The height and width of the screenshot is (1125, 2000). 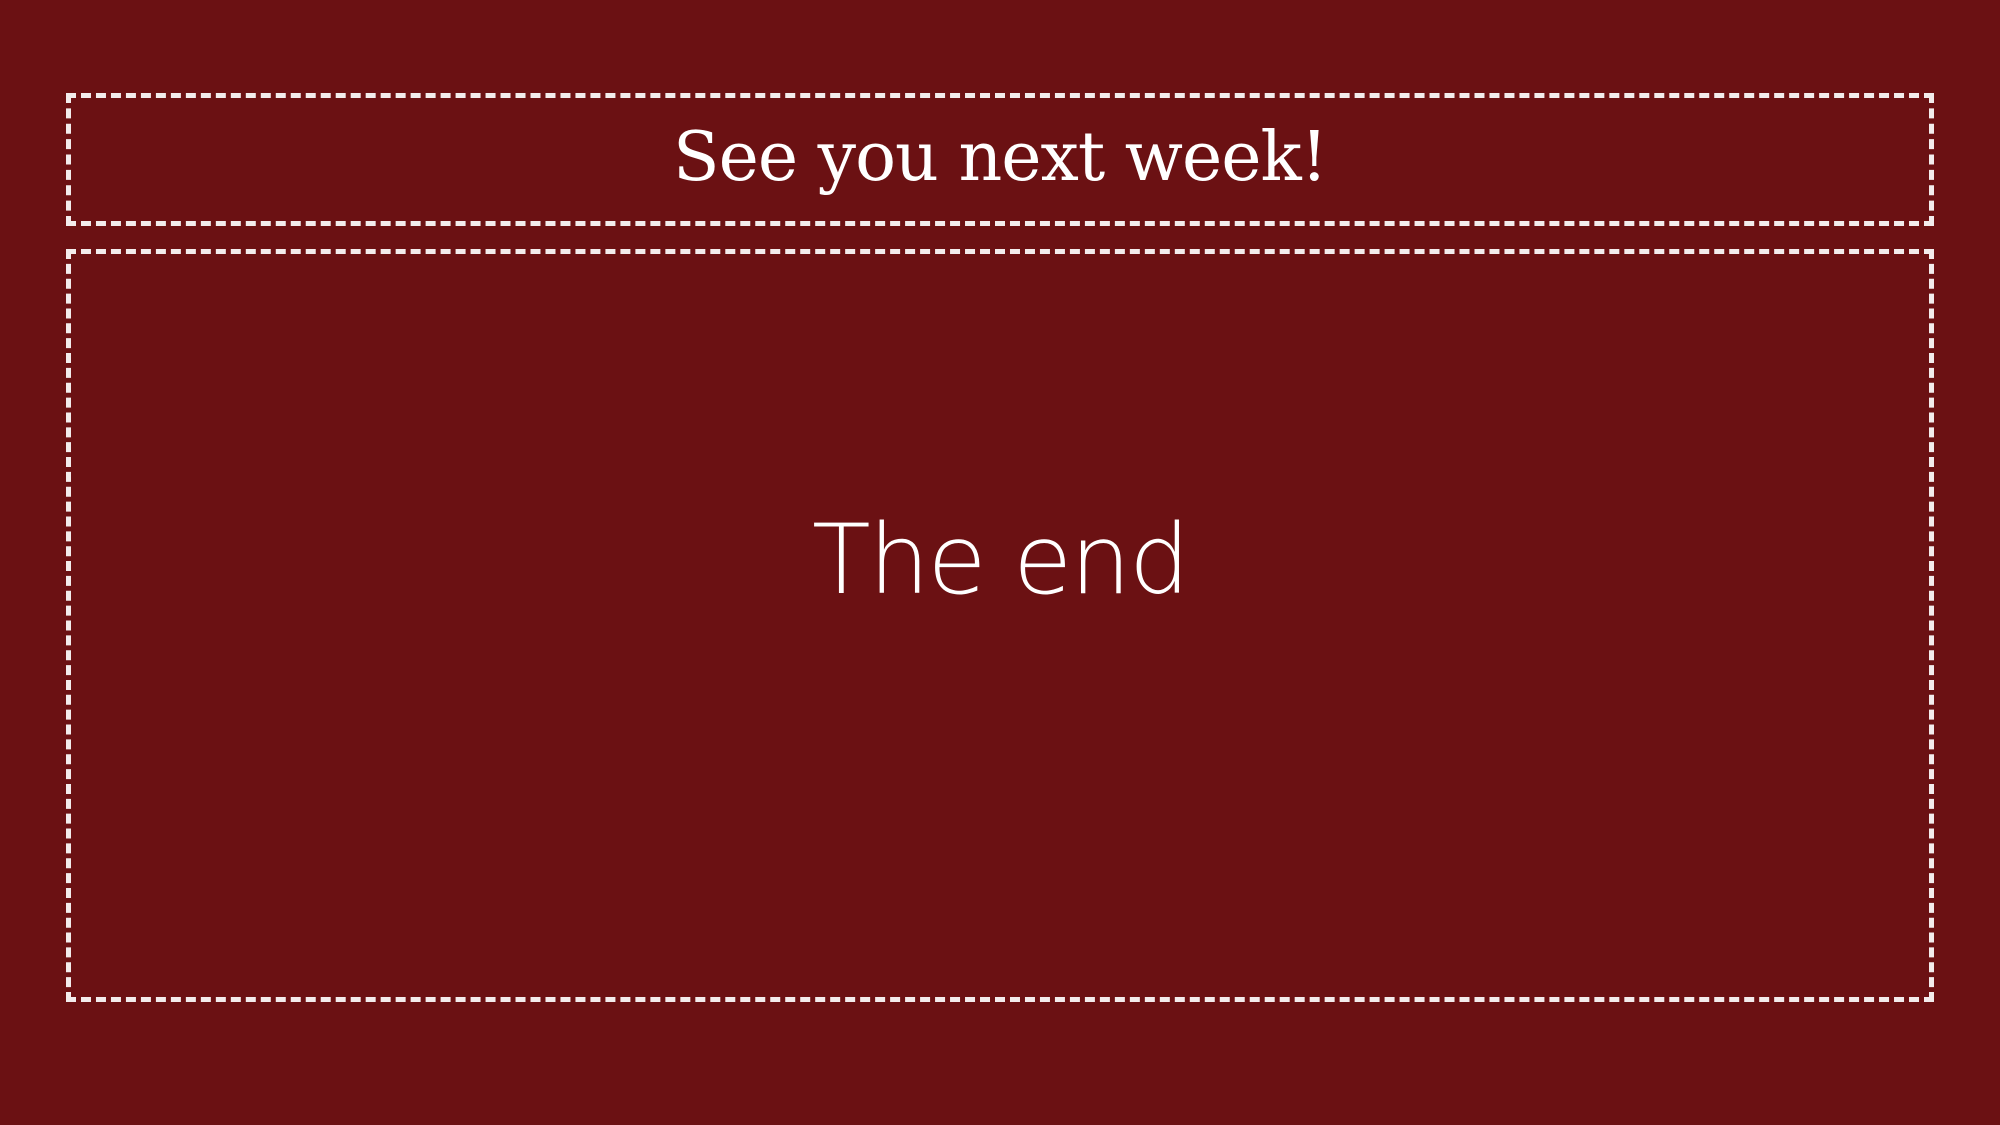 I want to click on title-box: See you next week!, so click(x=1000, y=159).